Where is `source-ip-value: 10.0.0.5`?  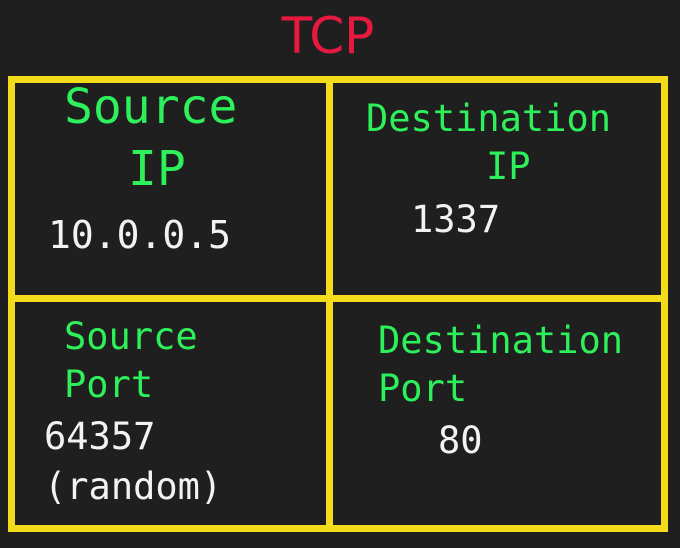 source-ip-value: 10.0.0.5 is located at coordinates (140, 235).